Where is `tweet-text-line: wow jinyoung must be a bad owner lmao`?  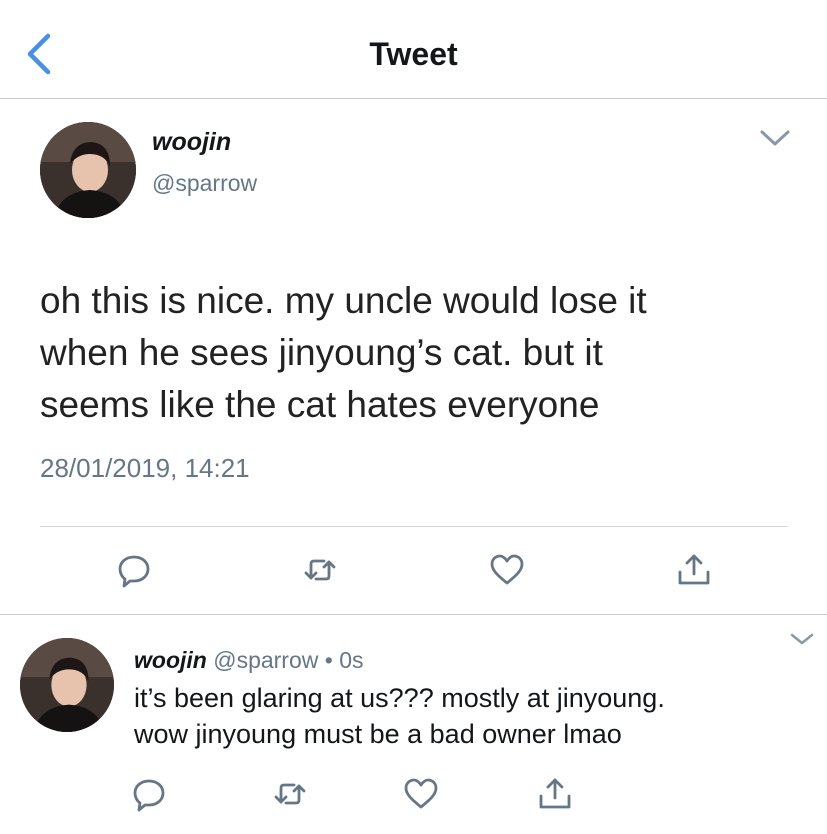 tweet-text-line: wow jinyoung must be a bad owner lmao is located at coordinates (378, 734).